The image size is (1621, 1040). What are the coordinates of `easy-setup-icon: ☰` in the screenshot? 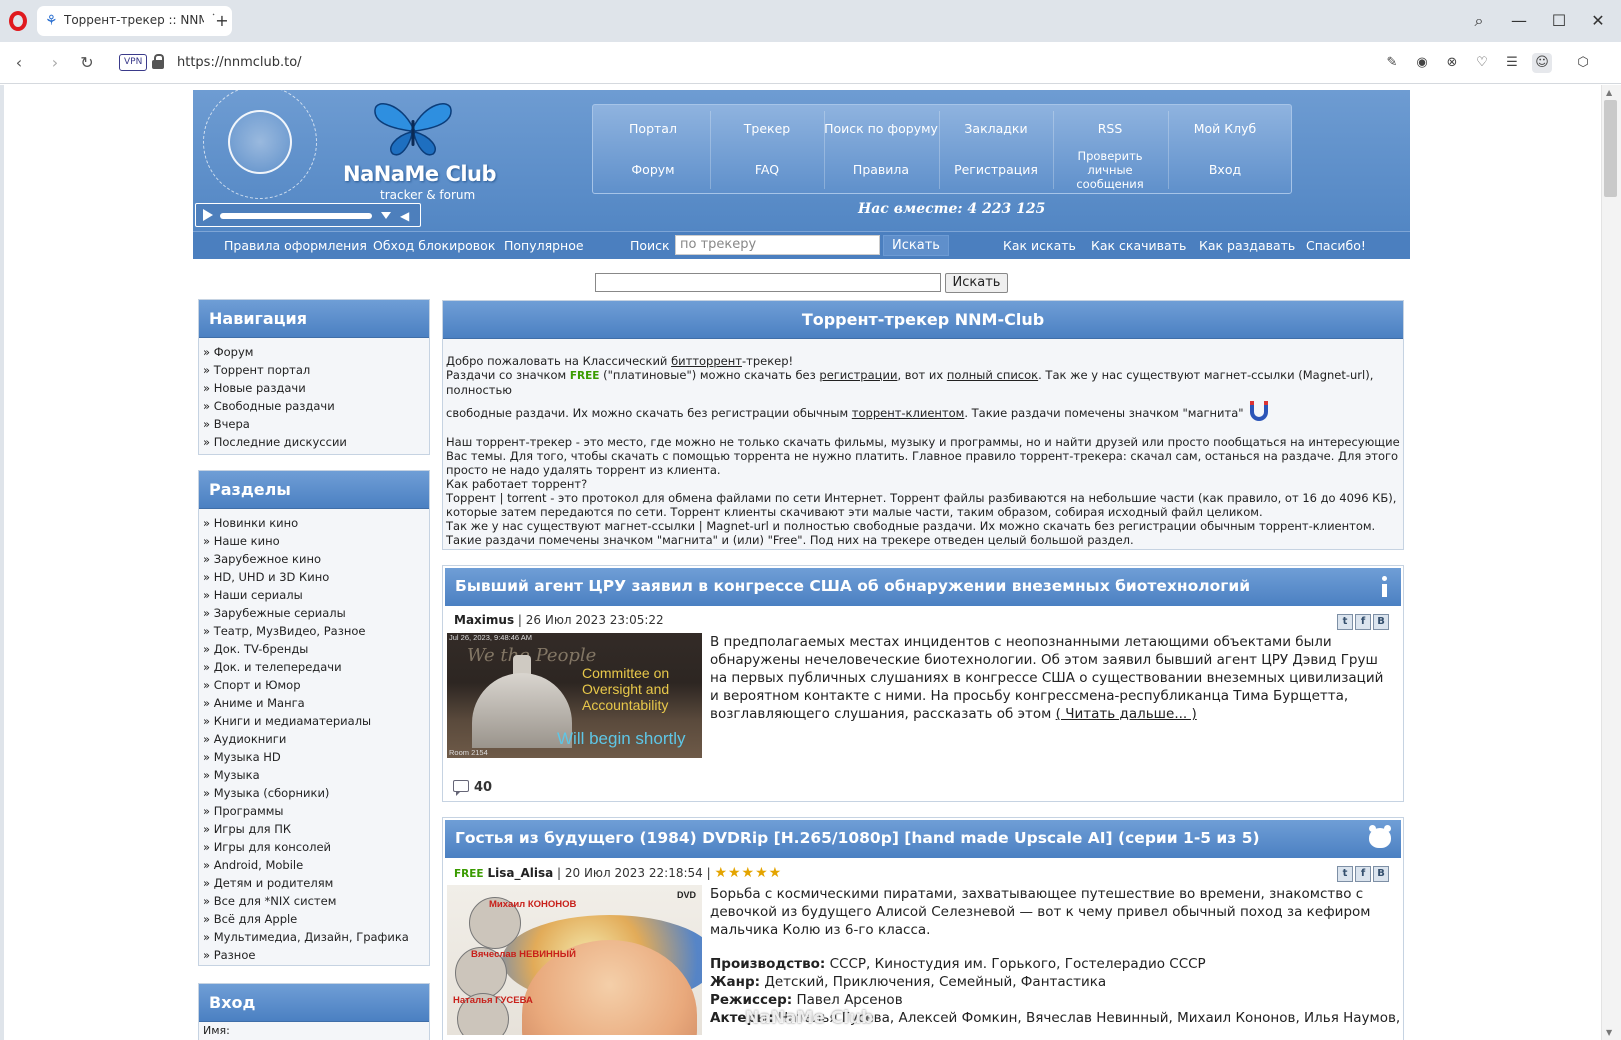 It's located at (1512, 63).